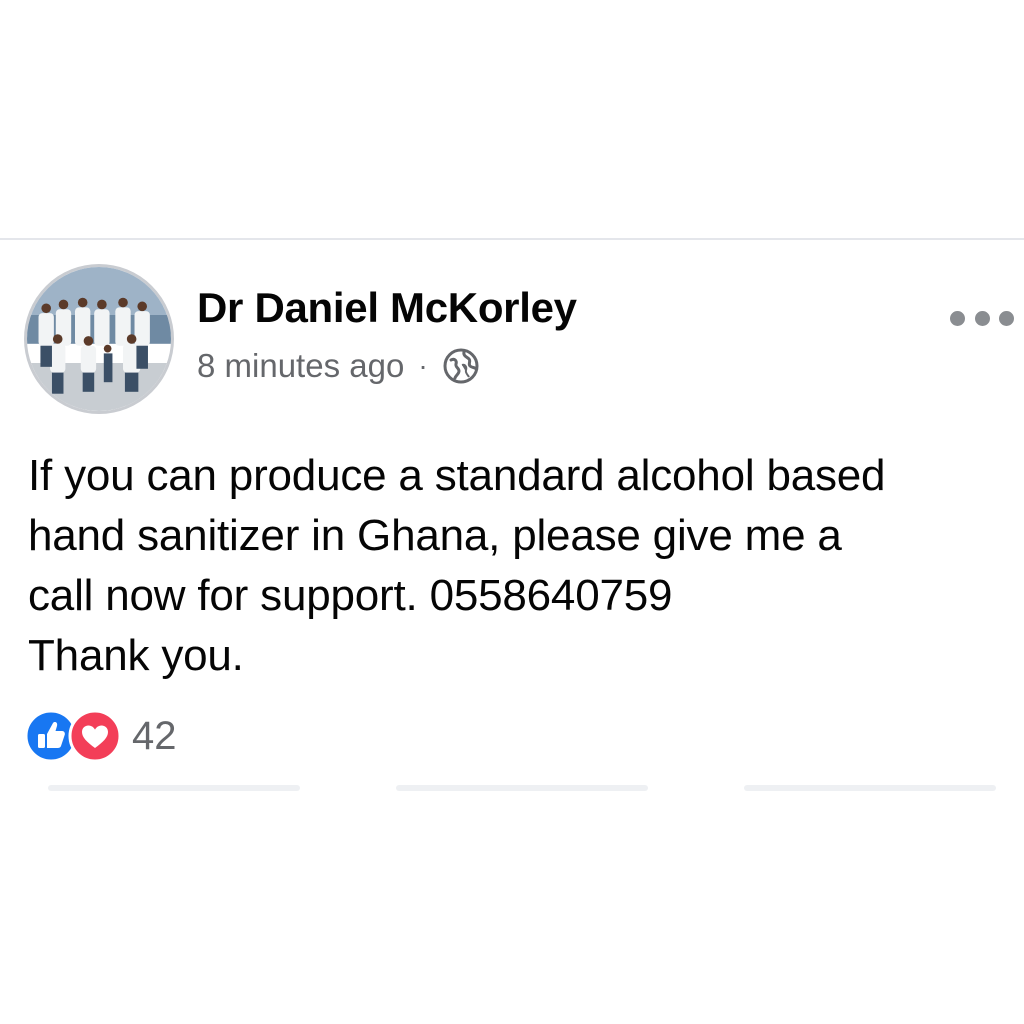 Image resolution: width=1024 pixels, height=1024 pixels. What do you see at coordinates (95, 736) in the screenshot?
I see `love-icon` at bounding box center [95, 736].